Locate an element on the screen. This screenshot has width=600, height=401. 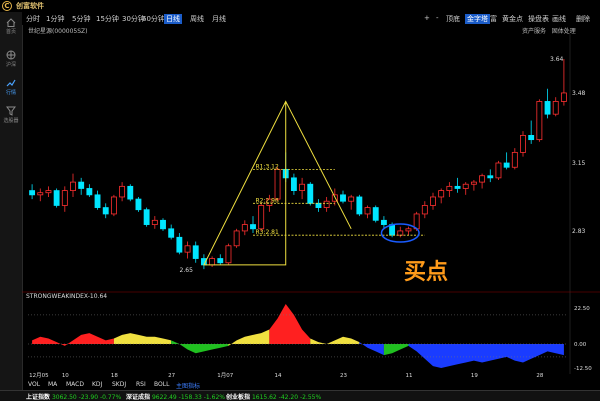
period-1min: 1分钟 is located at coordinates (55, 19).